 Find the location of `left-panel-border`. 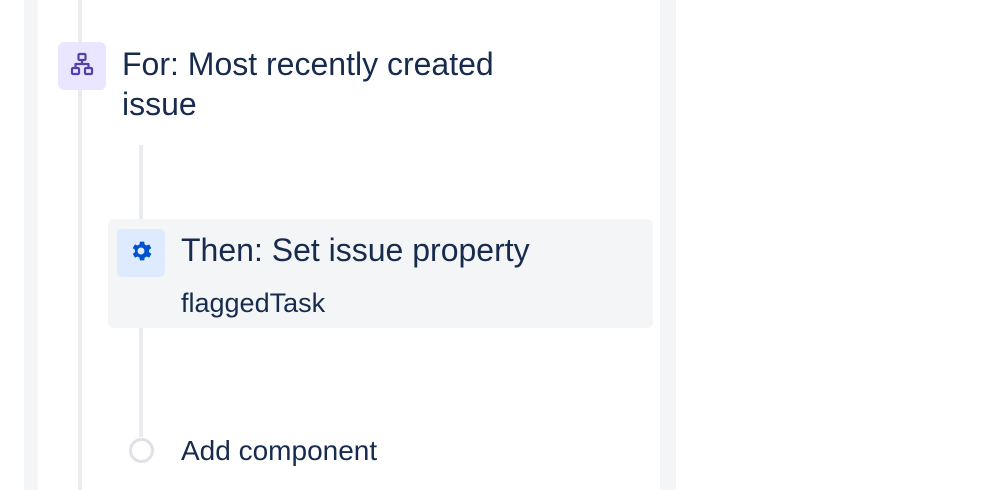

left-panel-border is located at coordinates (31, 245).